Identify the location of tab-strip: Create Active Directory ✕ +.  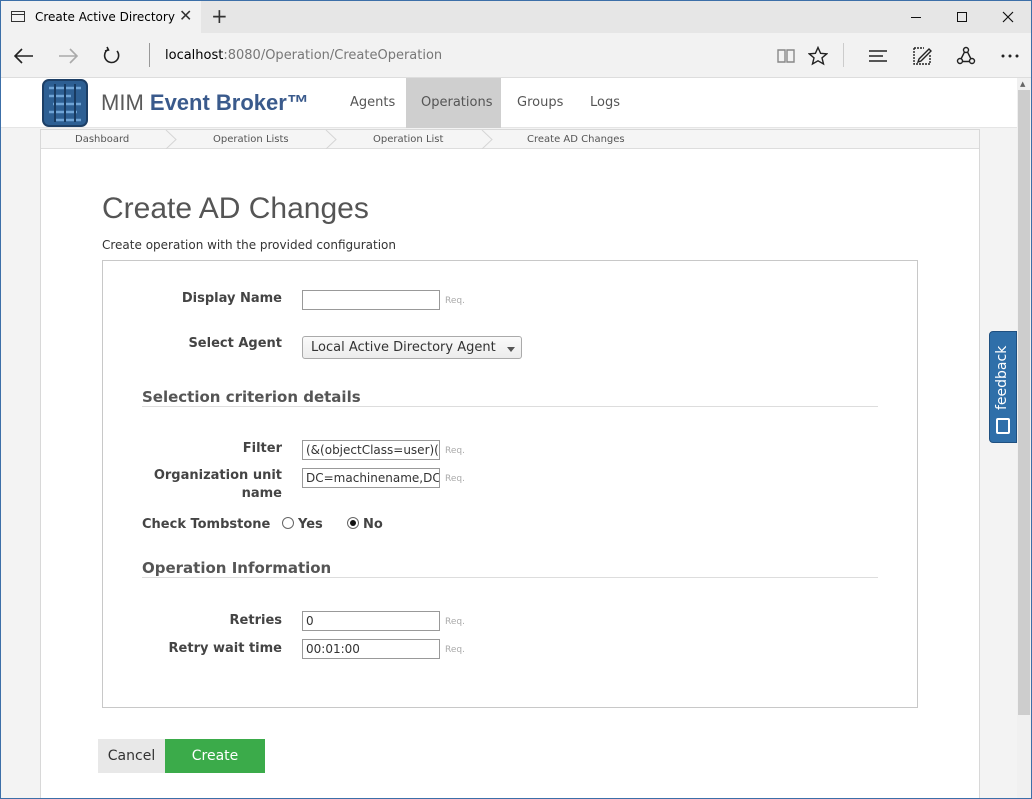
(516, 17).